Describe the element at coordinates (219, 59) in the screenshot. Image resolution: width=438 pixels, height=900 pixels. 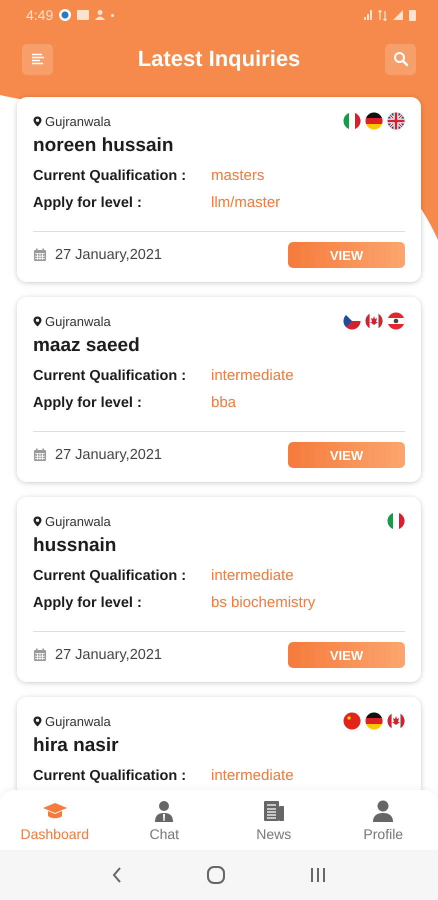
I see `page-title: Latest Inquiries` at that location.